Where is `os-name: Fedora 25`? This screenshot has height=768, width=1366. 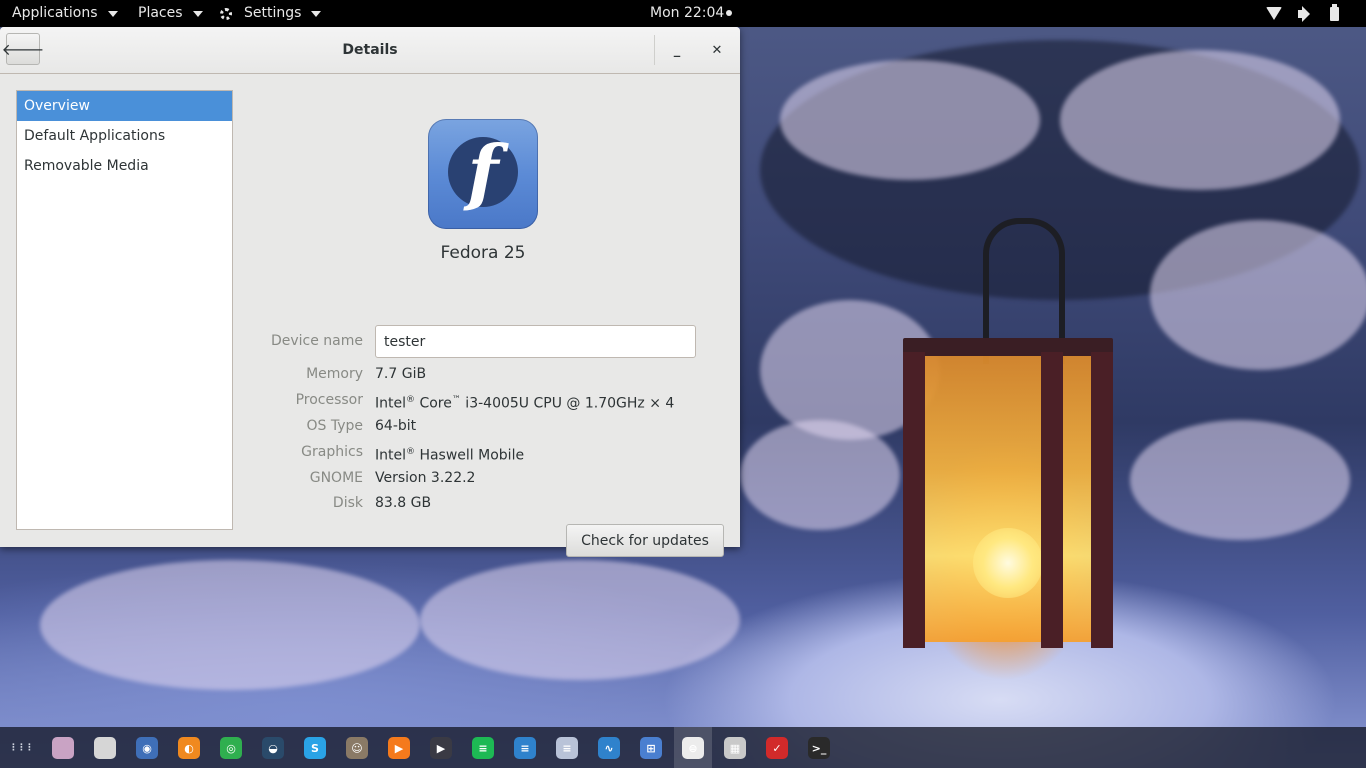
os-name: Fedora 25 is located at coordinates (483, 253).